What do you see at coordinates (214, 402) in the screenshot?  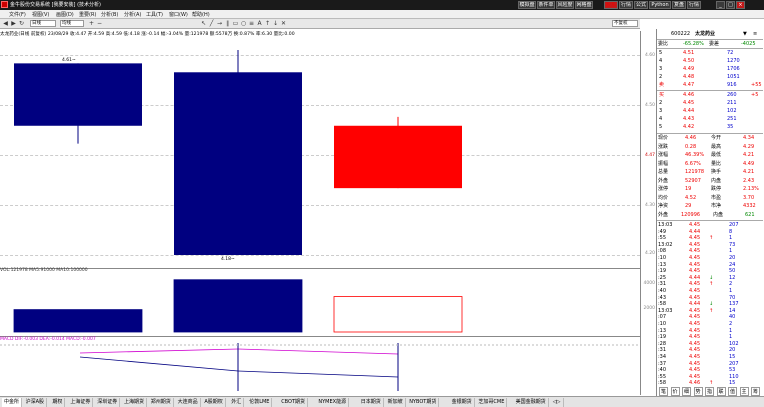 I see `market-tab: A股期权` at bounding box center [214, 402].